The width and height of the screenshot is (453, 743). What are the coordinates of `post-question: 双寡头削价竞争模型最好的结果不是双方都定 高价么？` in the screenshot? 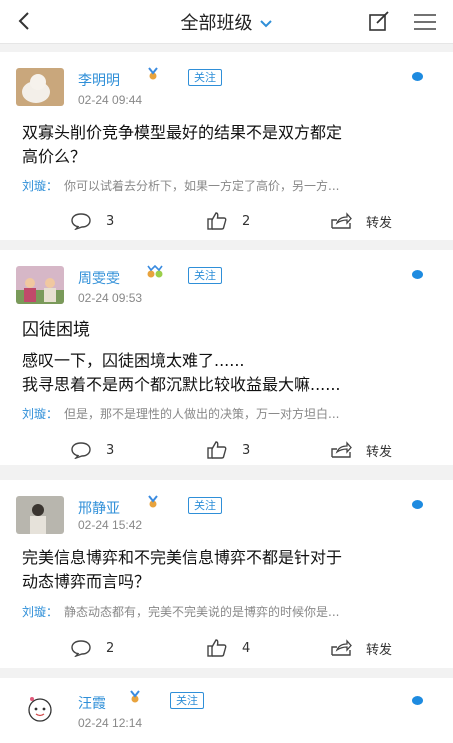 It's located at (227, 145).